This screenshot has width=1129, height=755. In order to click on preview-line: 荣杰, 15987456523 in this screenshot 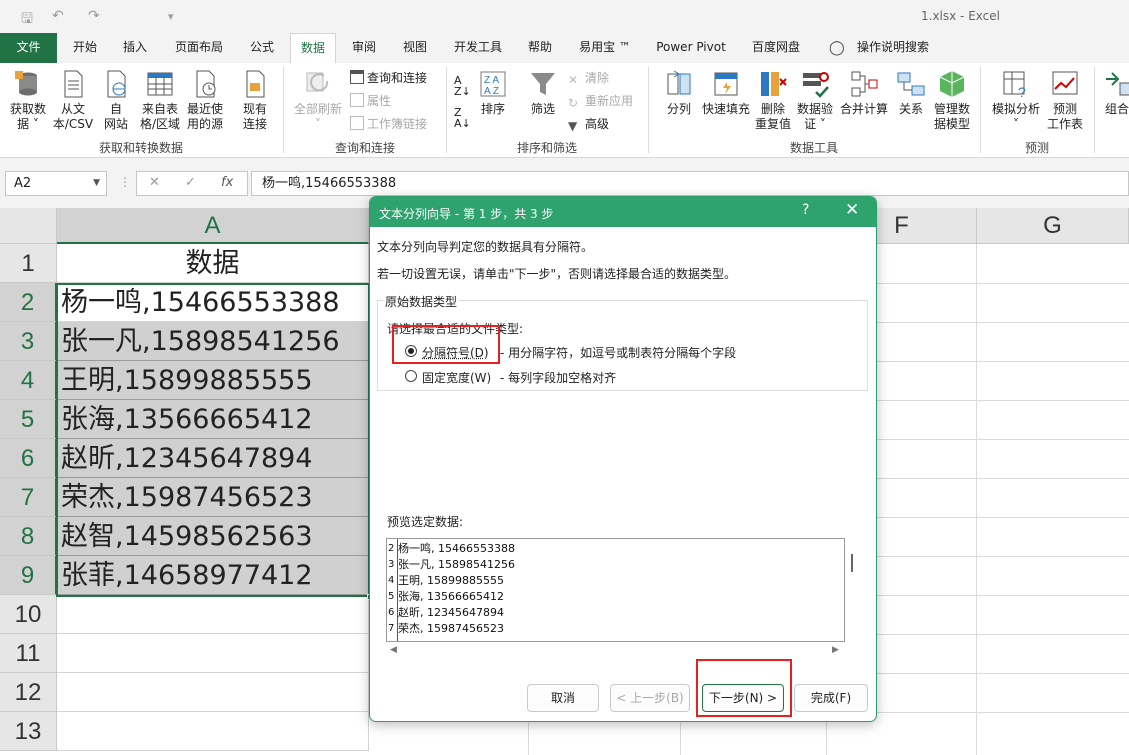, I will do `click(451, 628)`.